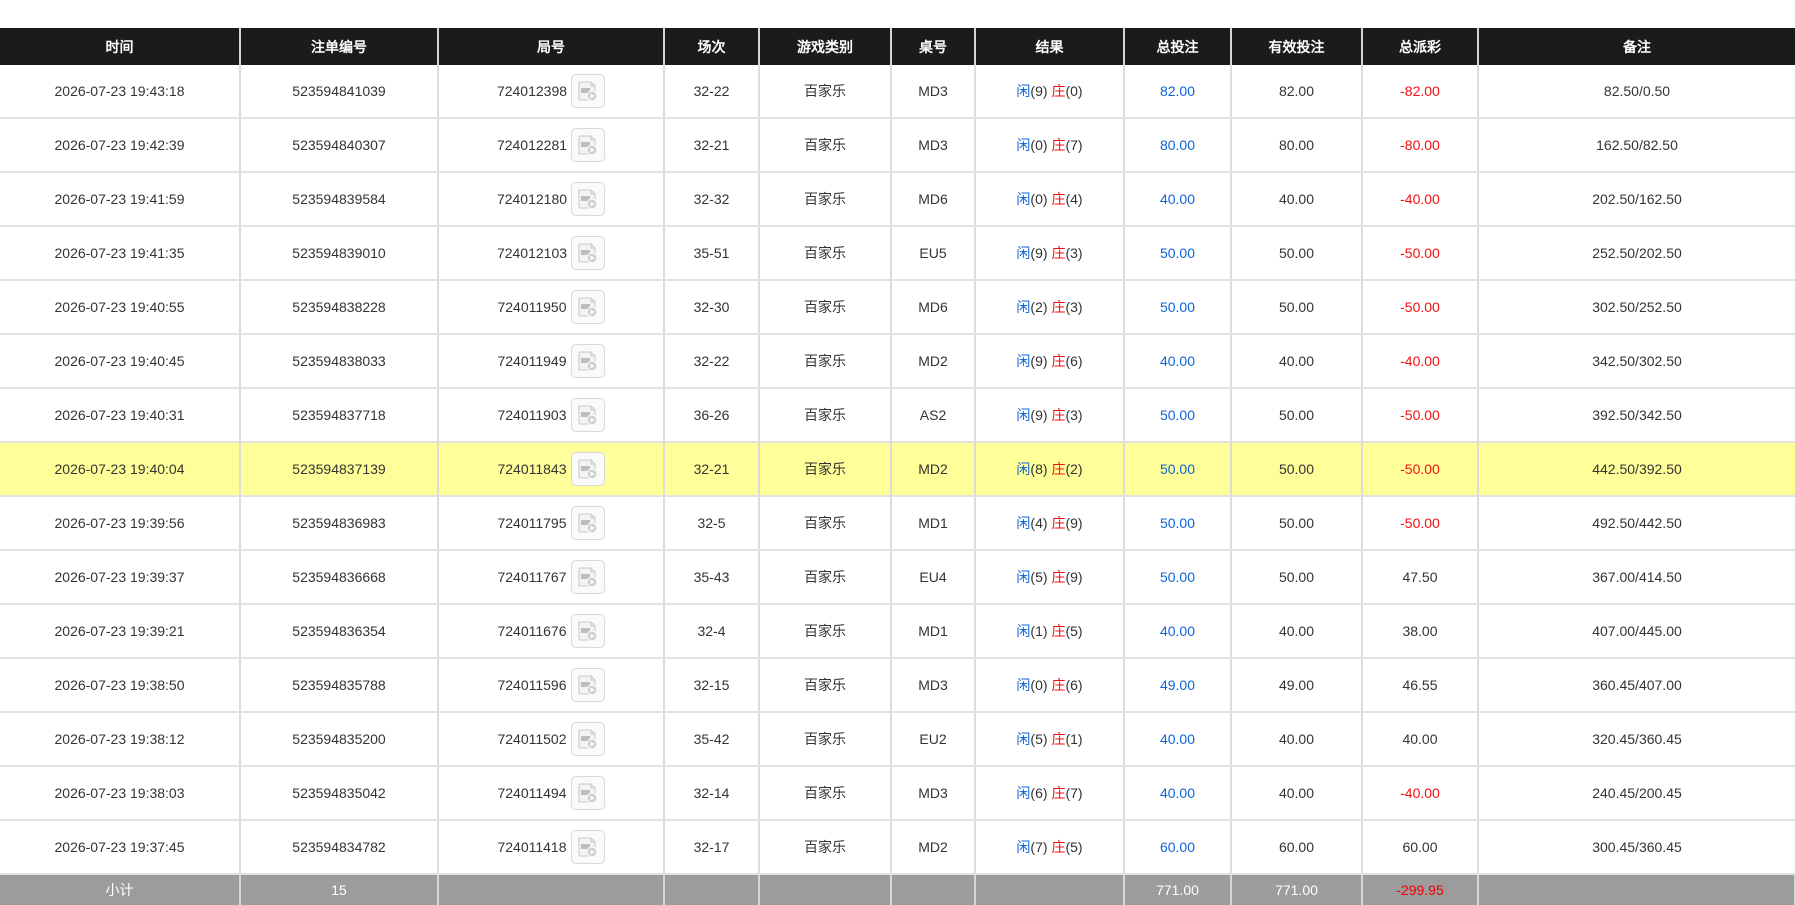  Describe the element at coordinates (1050, 523) in the screenshot. I see `cell-result: 闲(4) 庄(9)` at that location.